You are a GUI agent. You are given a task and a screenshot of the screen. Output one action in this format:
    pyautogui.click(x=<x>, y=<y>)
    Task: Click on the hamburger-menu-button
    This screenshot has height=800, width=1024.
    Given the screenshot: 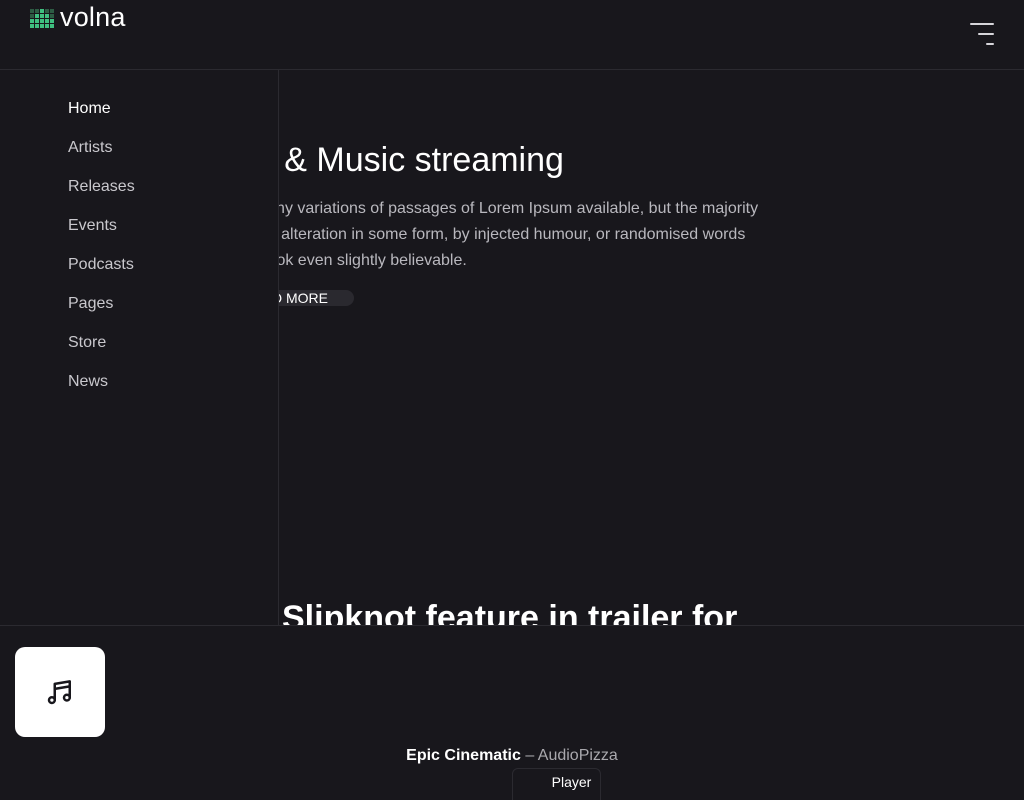 What is the action you would take?
    pyautogui.click(x=981, y=35)
    